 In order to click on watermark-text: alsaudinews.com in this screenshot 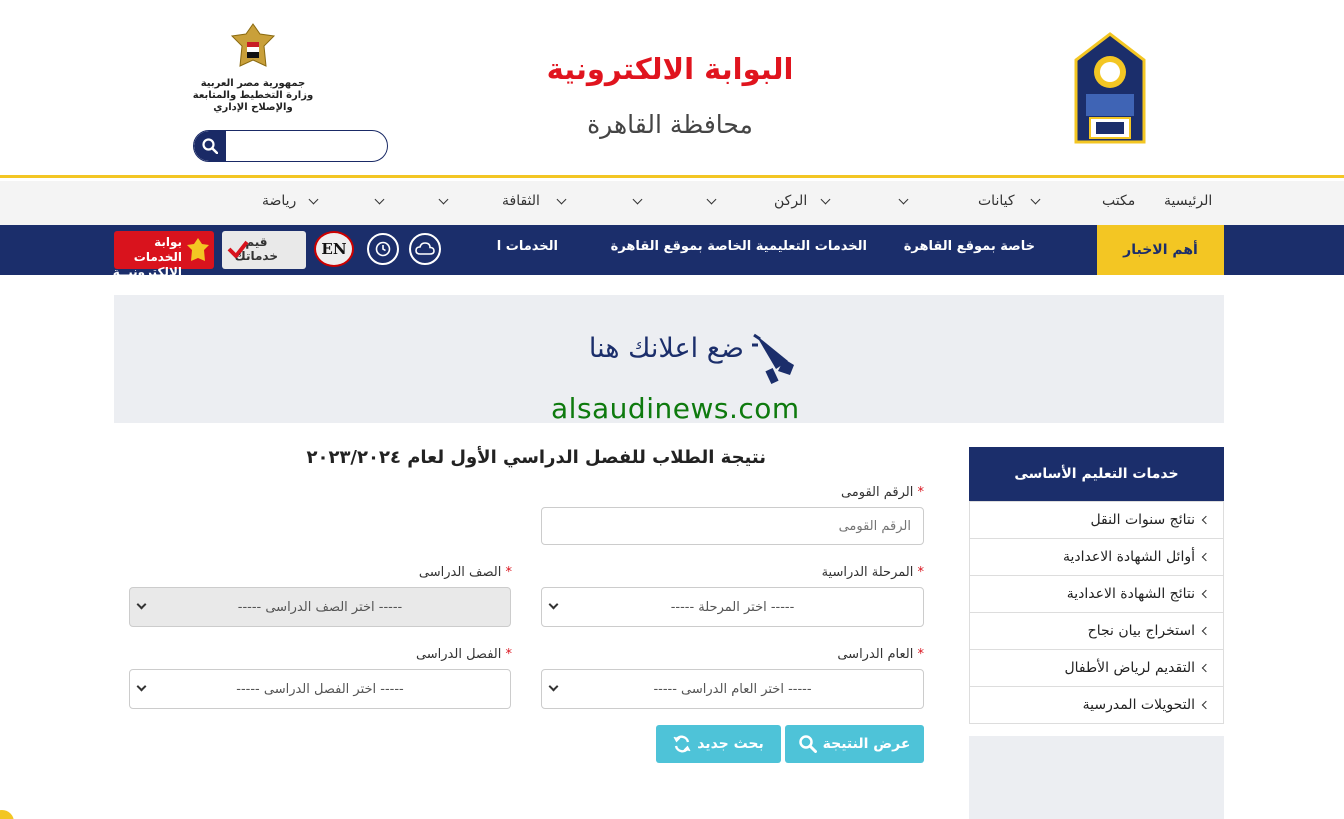, I will do `click(675, 408)`.